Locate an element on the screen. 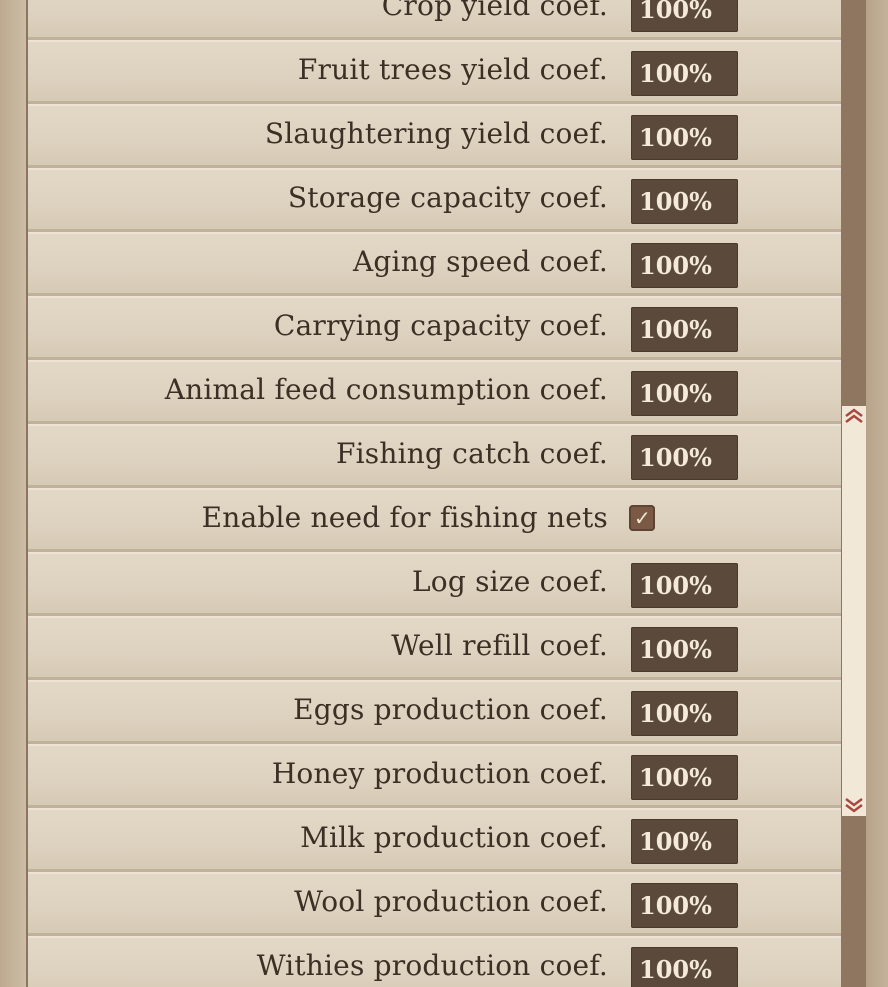  setting-label: Storage capacity coef. is located at coordinates (447, 197).